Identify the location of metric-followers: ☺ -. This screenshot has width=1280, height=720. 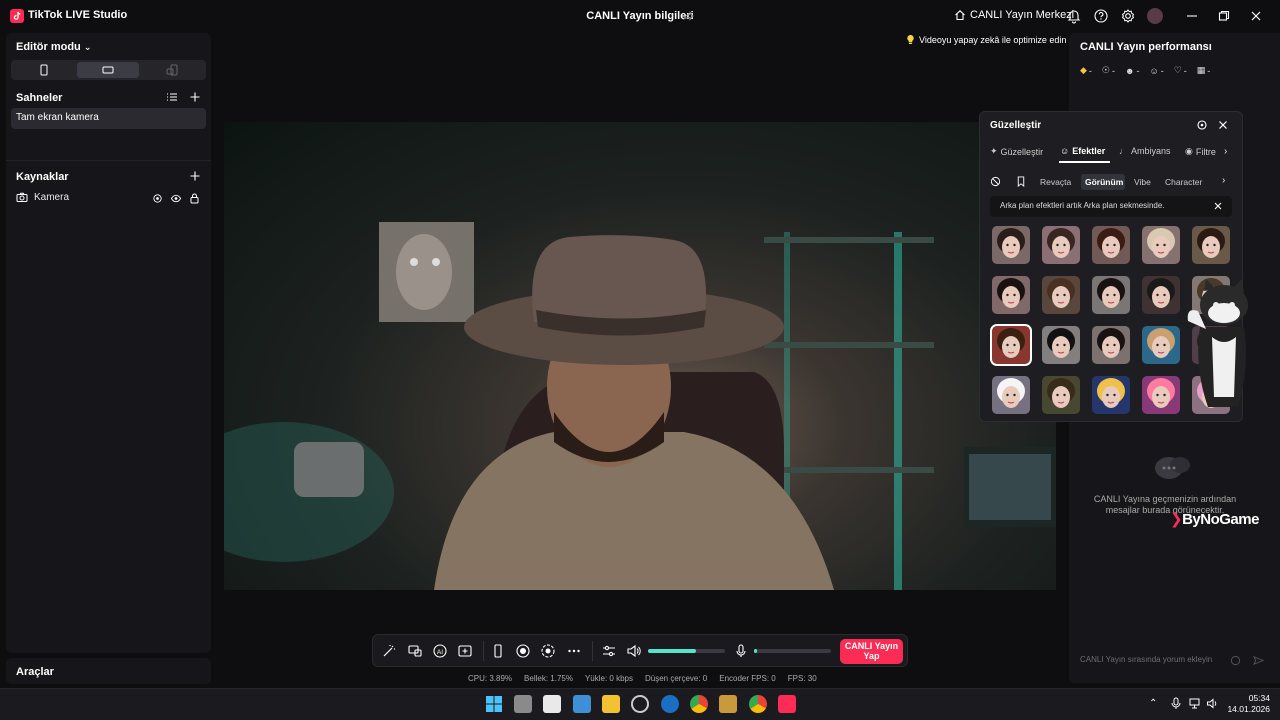
(1156, 70).